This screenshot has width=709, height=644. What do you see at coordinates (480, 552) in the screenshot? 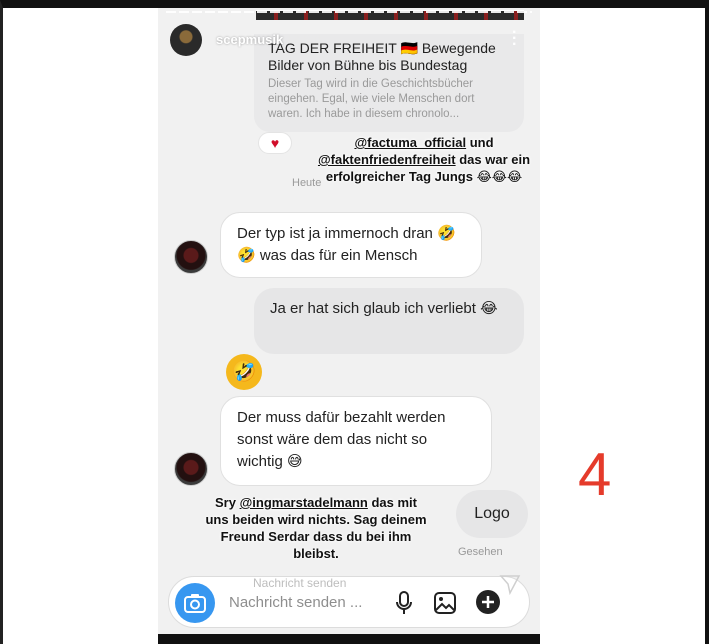
I see `seen-status: Gesehen` at bounding box center [480, 552].